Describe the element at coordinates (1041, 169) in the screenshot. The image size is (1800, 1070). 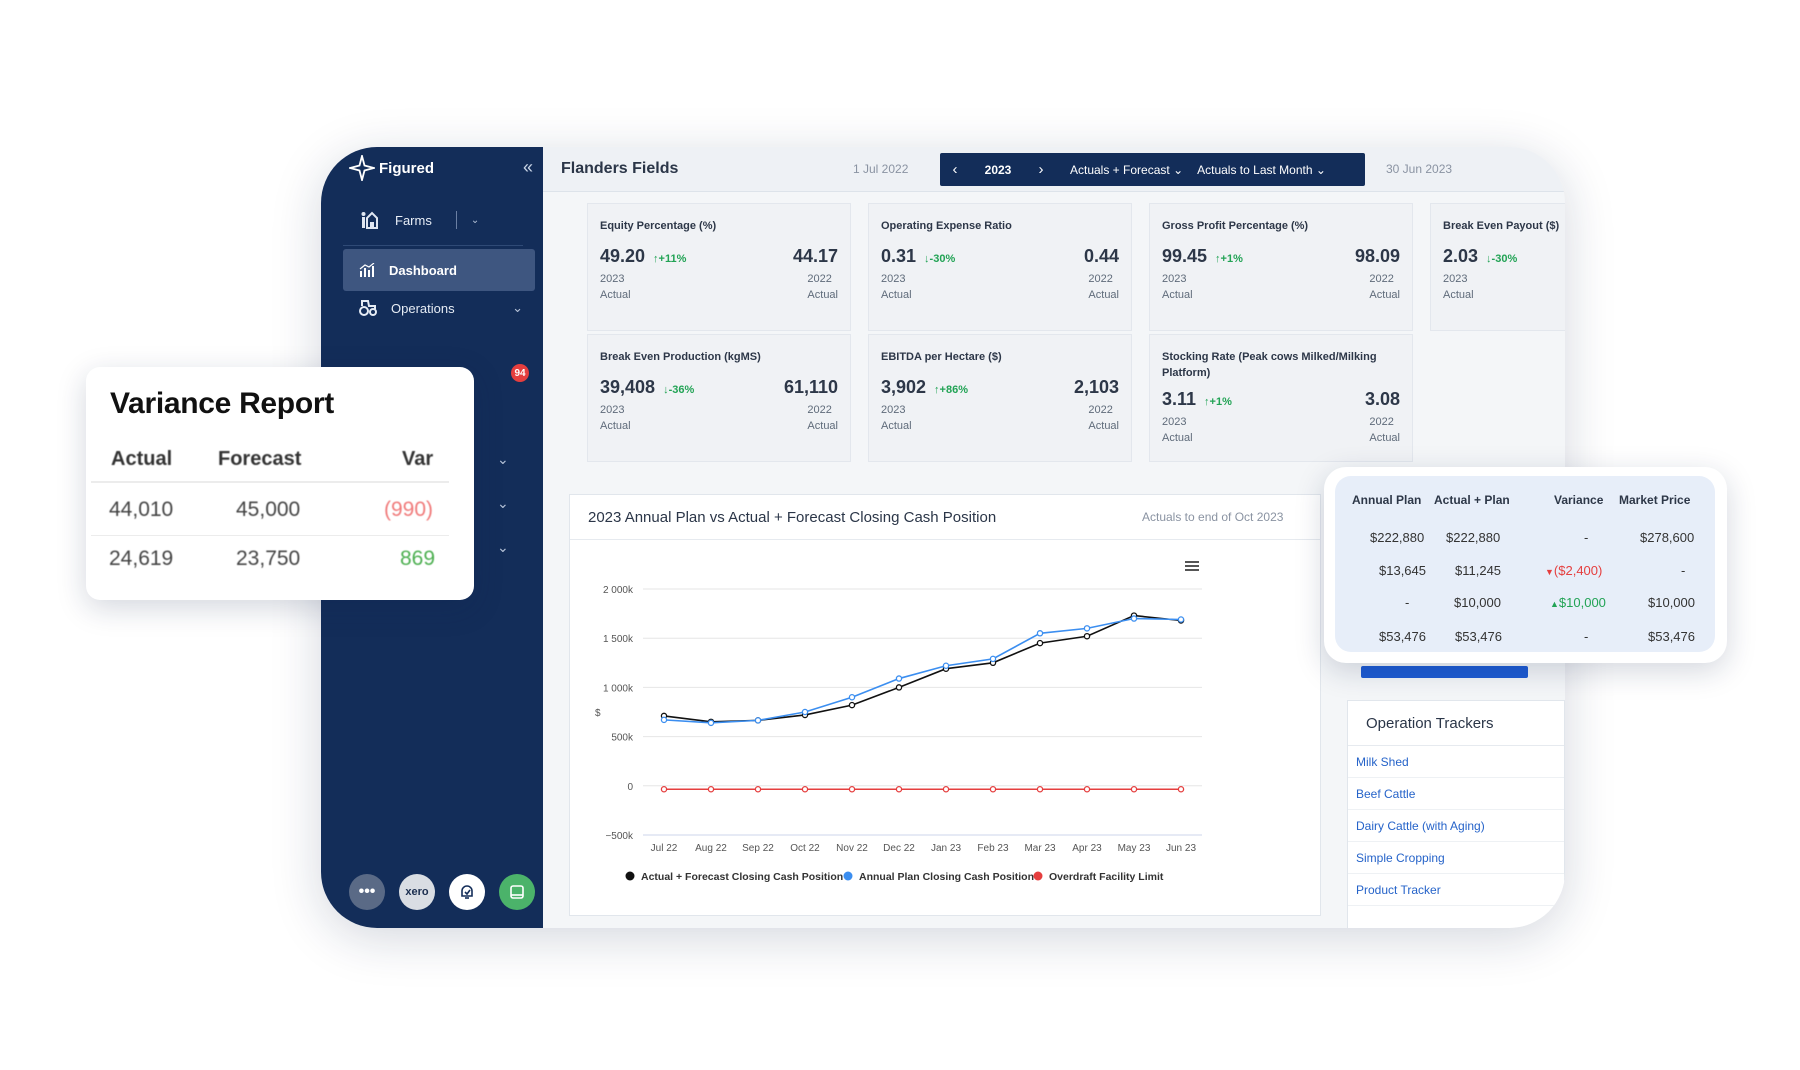
I see `chevron-right-icon: ›` at that location.